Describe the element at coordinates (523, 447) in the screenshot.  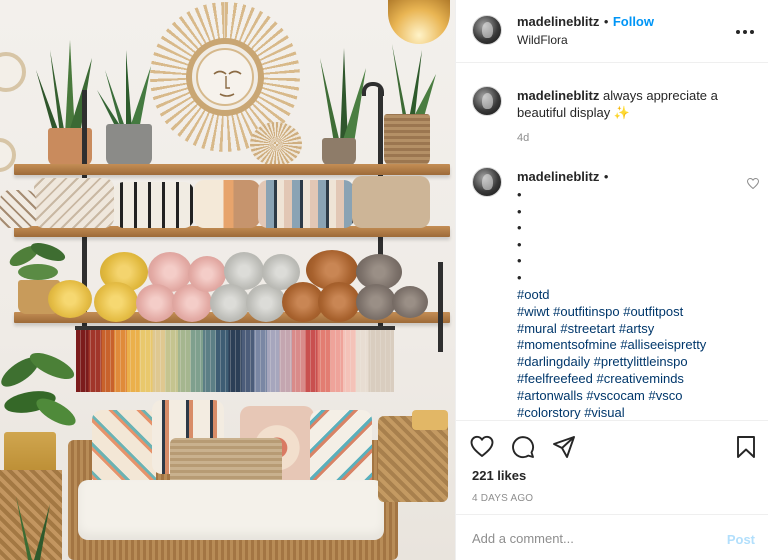
I see `comment-icon` at that location.